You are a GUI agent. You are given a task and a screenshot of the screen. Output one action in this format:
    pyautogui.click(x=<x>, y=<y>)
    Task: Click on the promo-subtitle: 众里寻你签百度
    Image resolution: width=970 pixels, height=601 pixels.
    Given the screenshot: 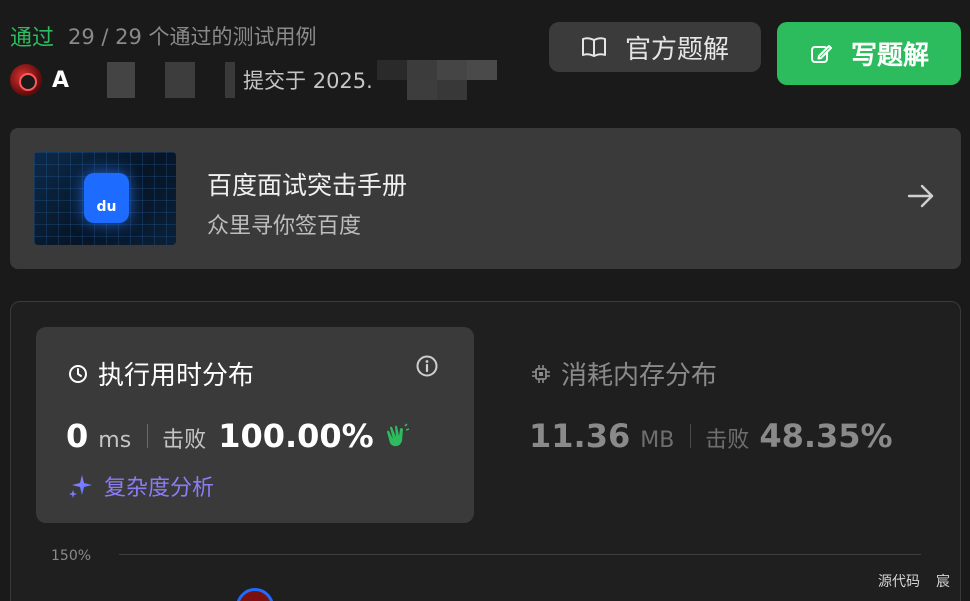 What is the action you would take?
    pyautogui.click(x=284, y=226)
    